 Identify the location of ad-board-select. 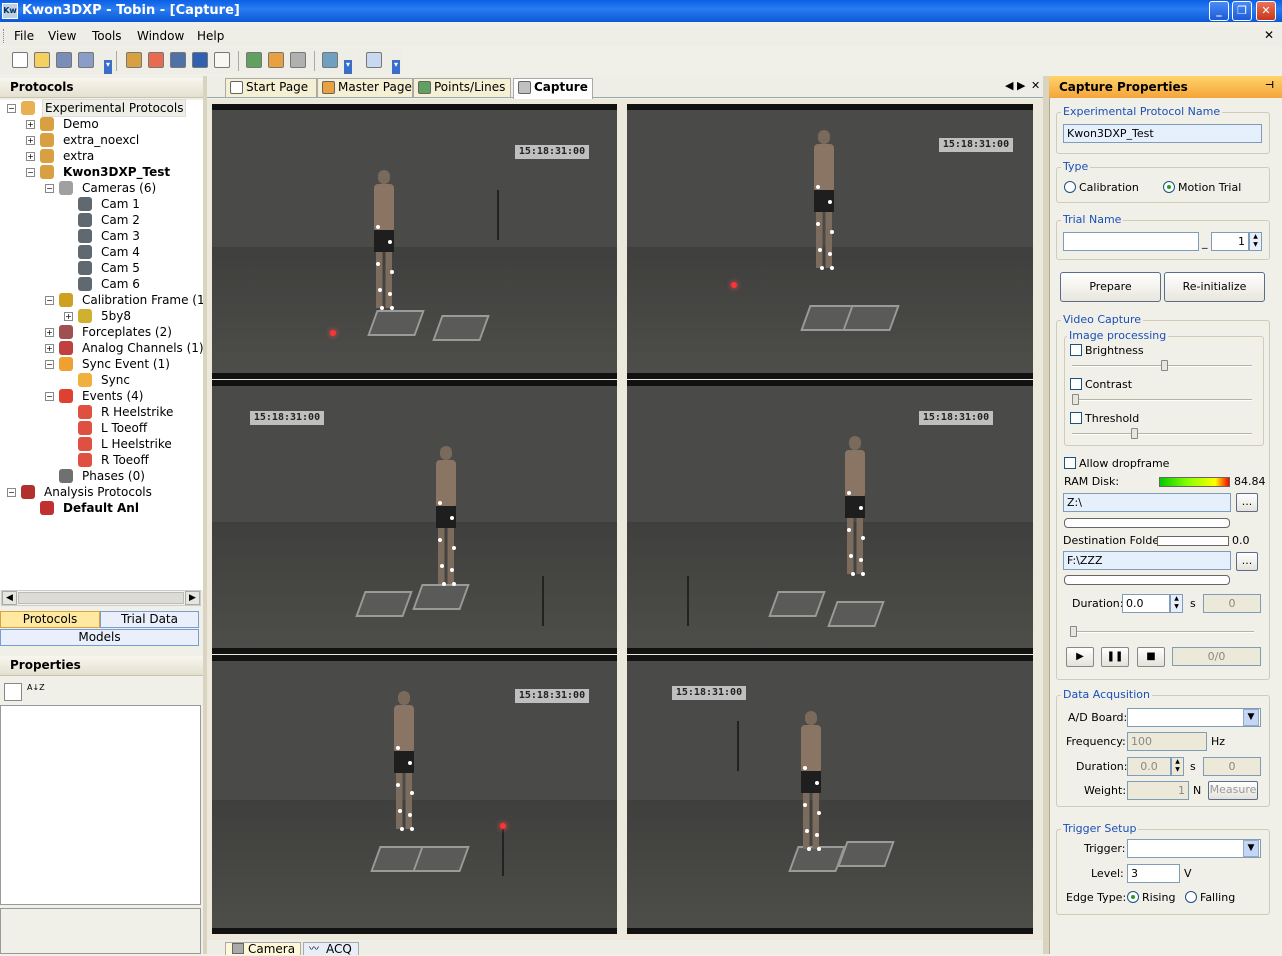
(1194, 717).